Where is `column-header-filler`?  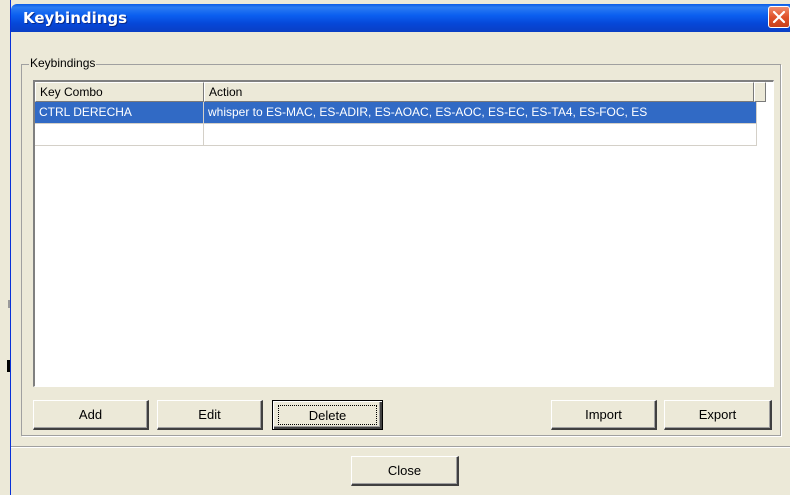
column-header-filler is located at coordinates (760, 92).